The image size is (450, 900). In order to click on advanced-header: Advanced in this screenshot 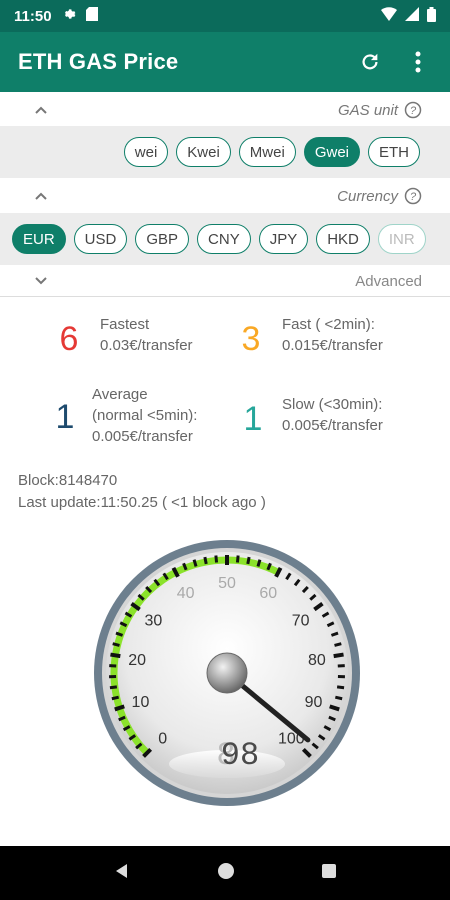, I will do `click(225, 281)`.